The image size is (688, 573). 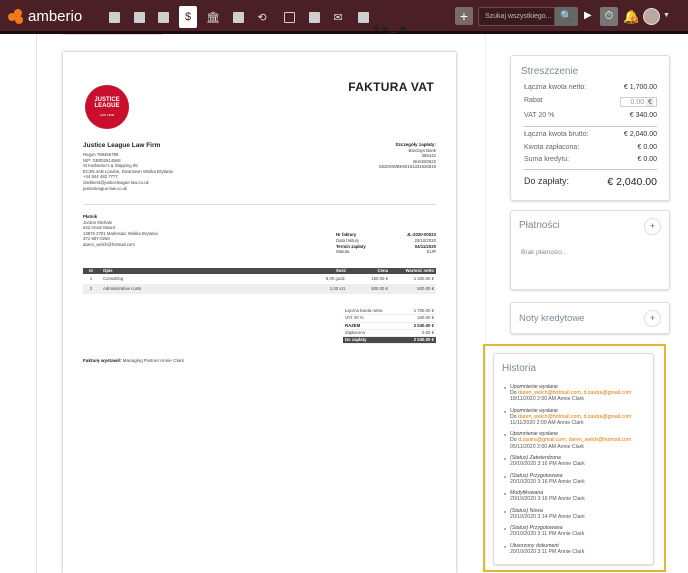 I want to click on summary-label: Kwota zapłacona:, so click(x=552, y=147).